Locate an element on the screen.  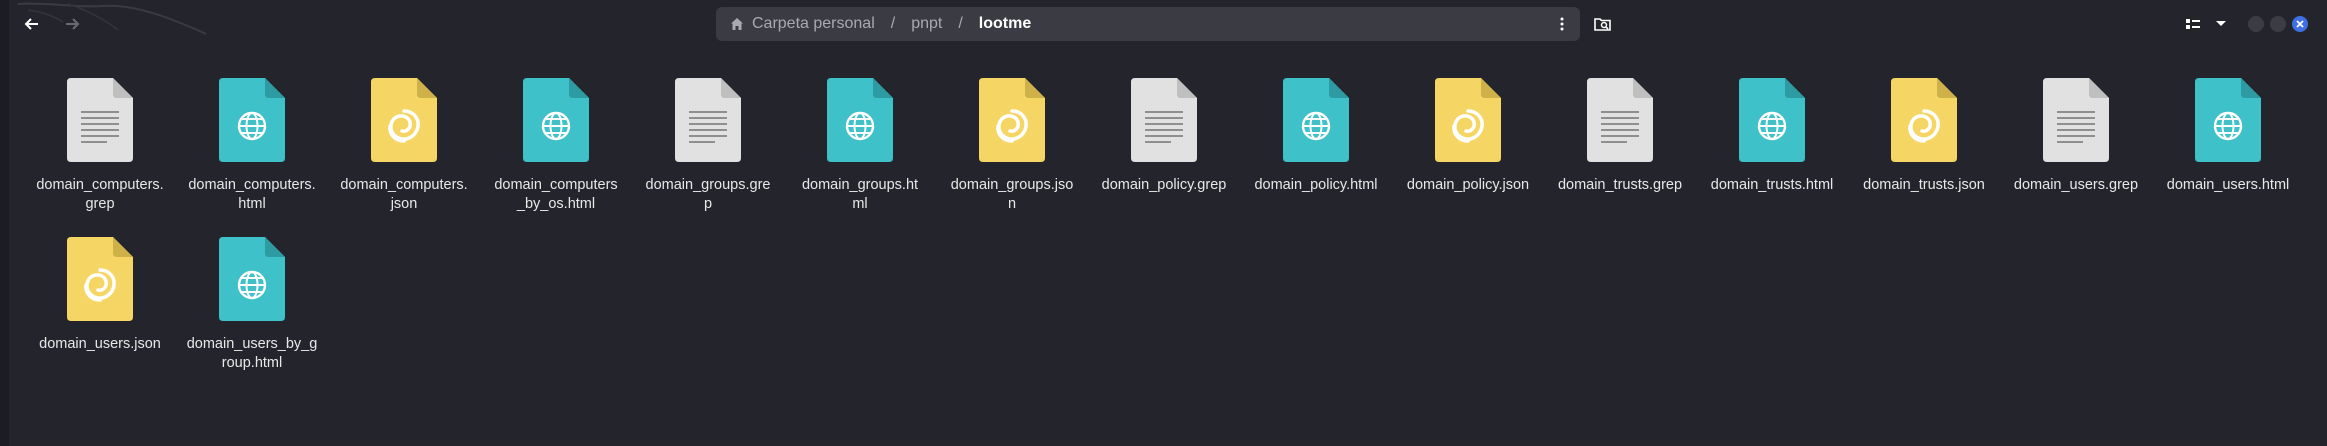
file-name-label: domain_policy.json is located at coordinates (1468, 185).